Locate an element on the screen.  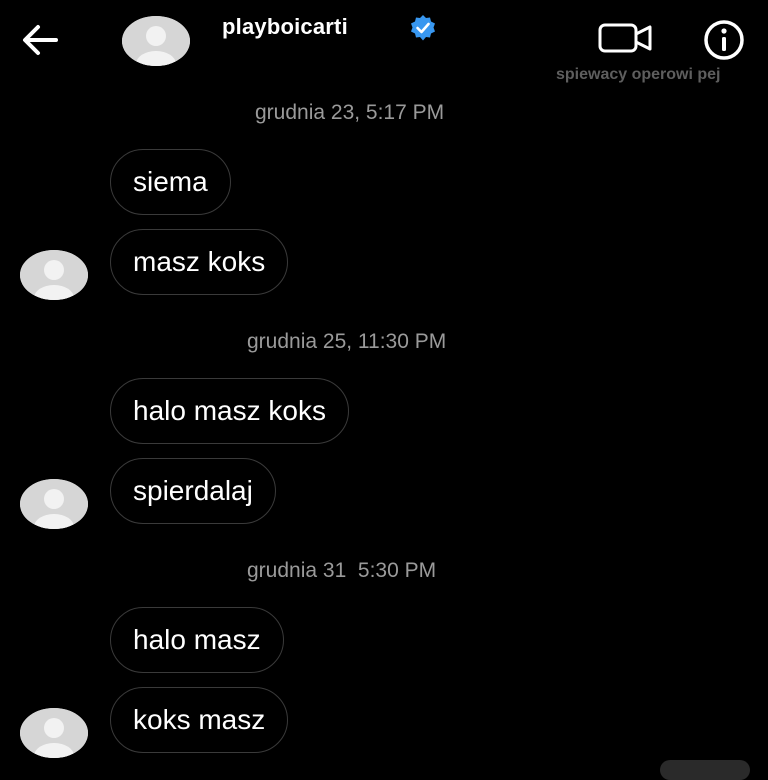
message-timestamp: grudnia 23, 5:17 PM is located at coordinates (350, 112).